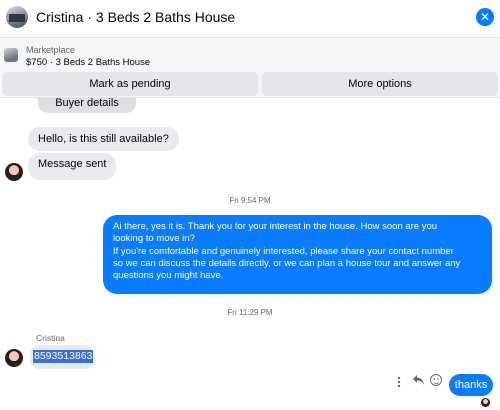 The image size is (500, 410). I want to click on listing-thumbnail, so click(11, 55).